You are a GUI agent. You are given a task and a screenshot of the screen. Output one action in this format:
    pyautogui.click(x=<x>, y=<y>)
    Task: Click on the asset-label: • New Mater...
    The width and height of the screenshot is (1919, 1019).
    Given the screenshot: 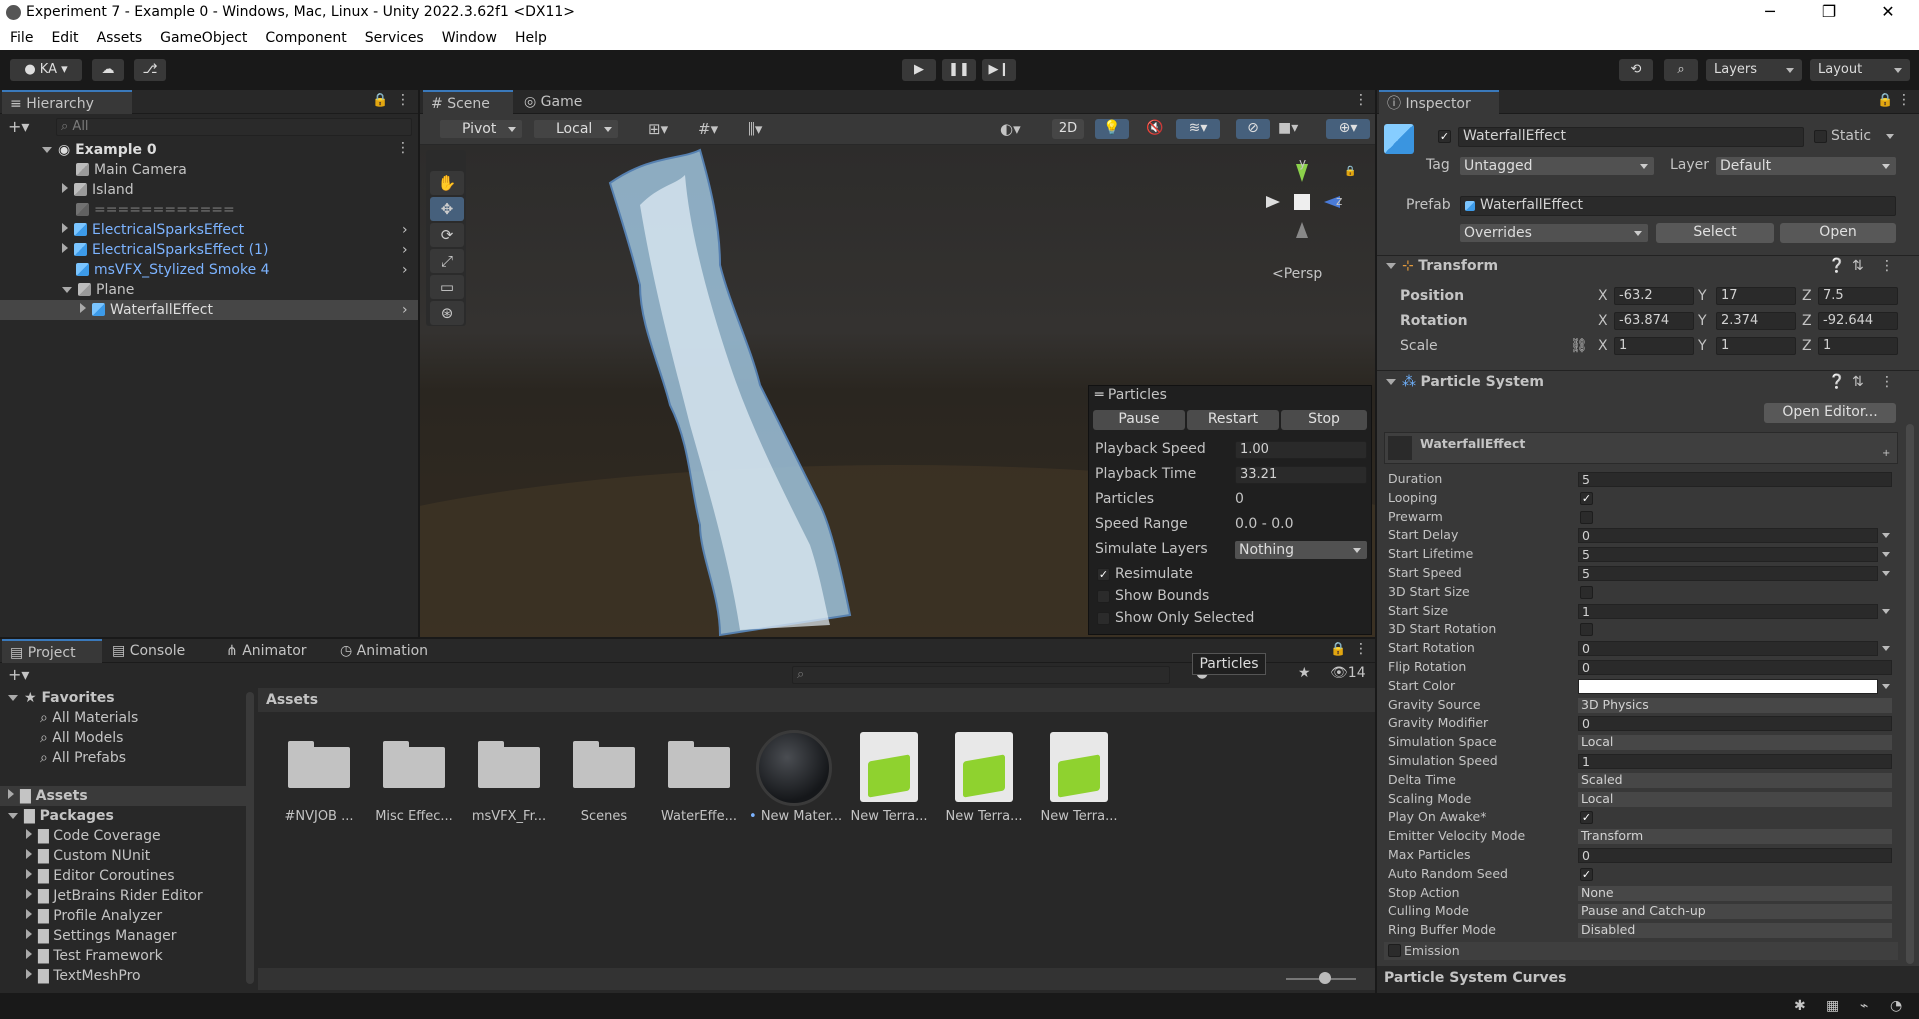 What is the action you would take?
    pyautogui.click(x=795, y=816)
    